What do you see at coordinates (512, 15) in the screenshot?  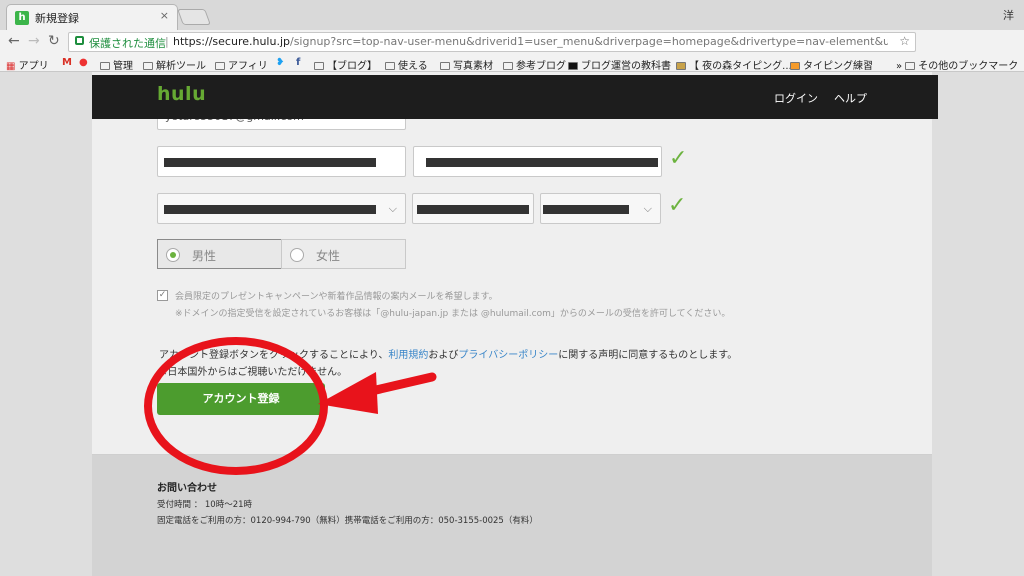 I see `tab-bar: h 新規登録 × 洋` at bounding box center [512, 15].